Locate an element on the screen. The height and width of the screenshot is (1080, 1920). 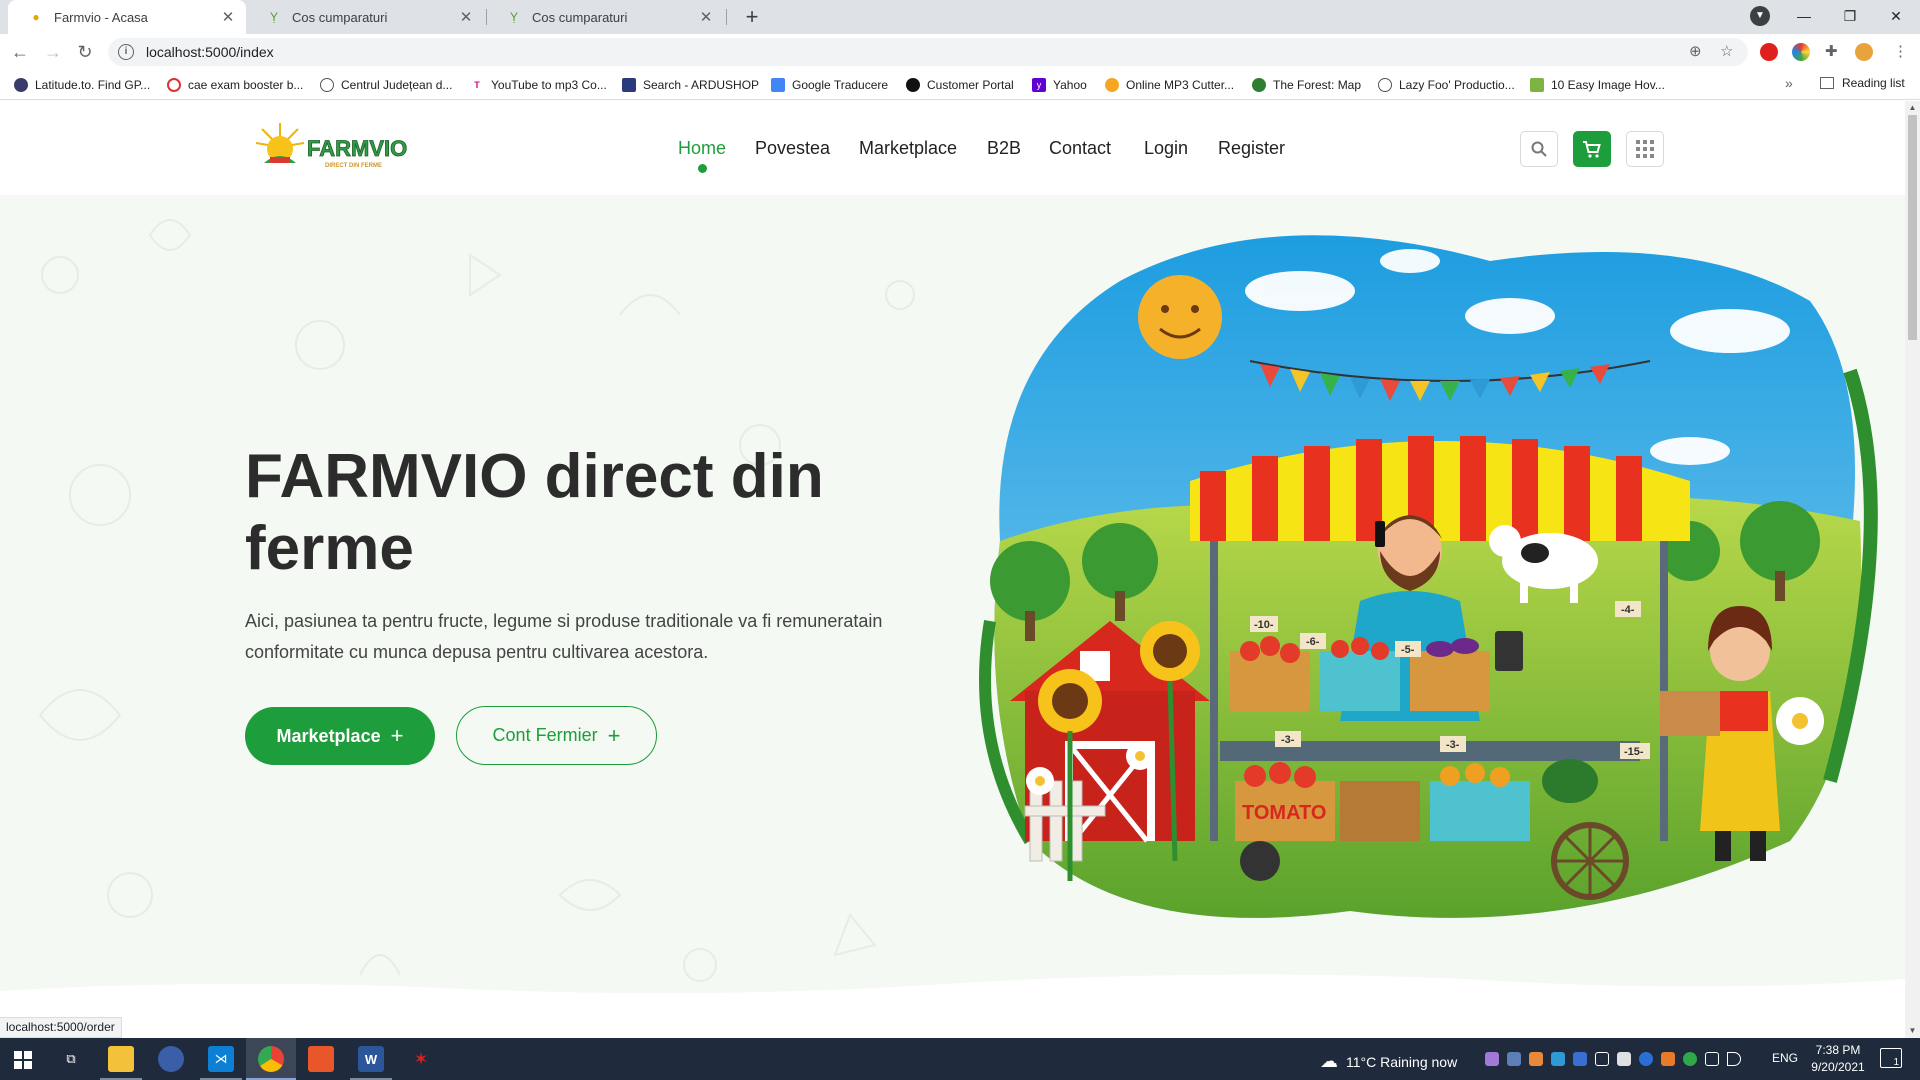
search-icon is located at coordinates (1539, 149).